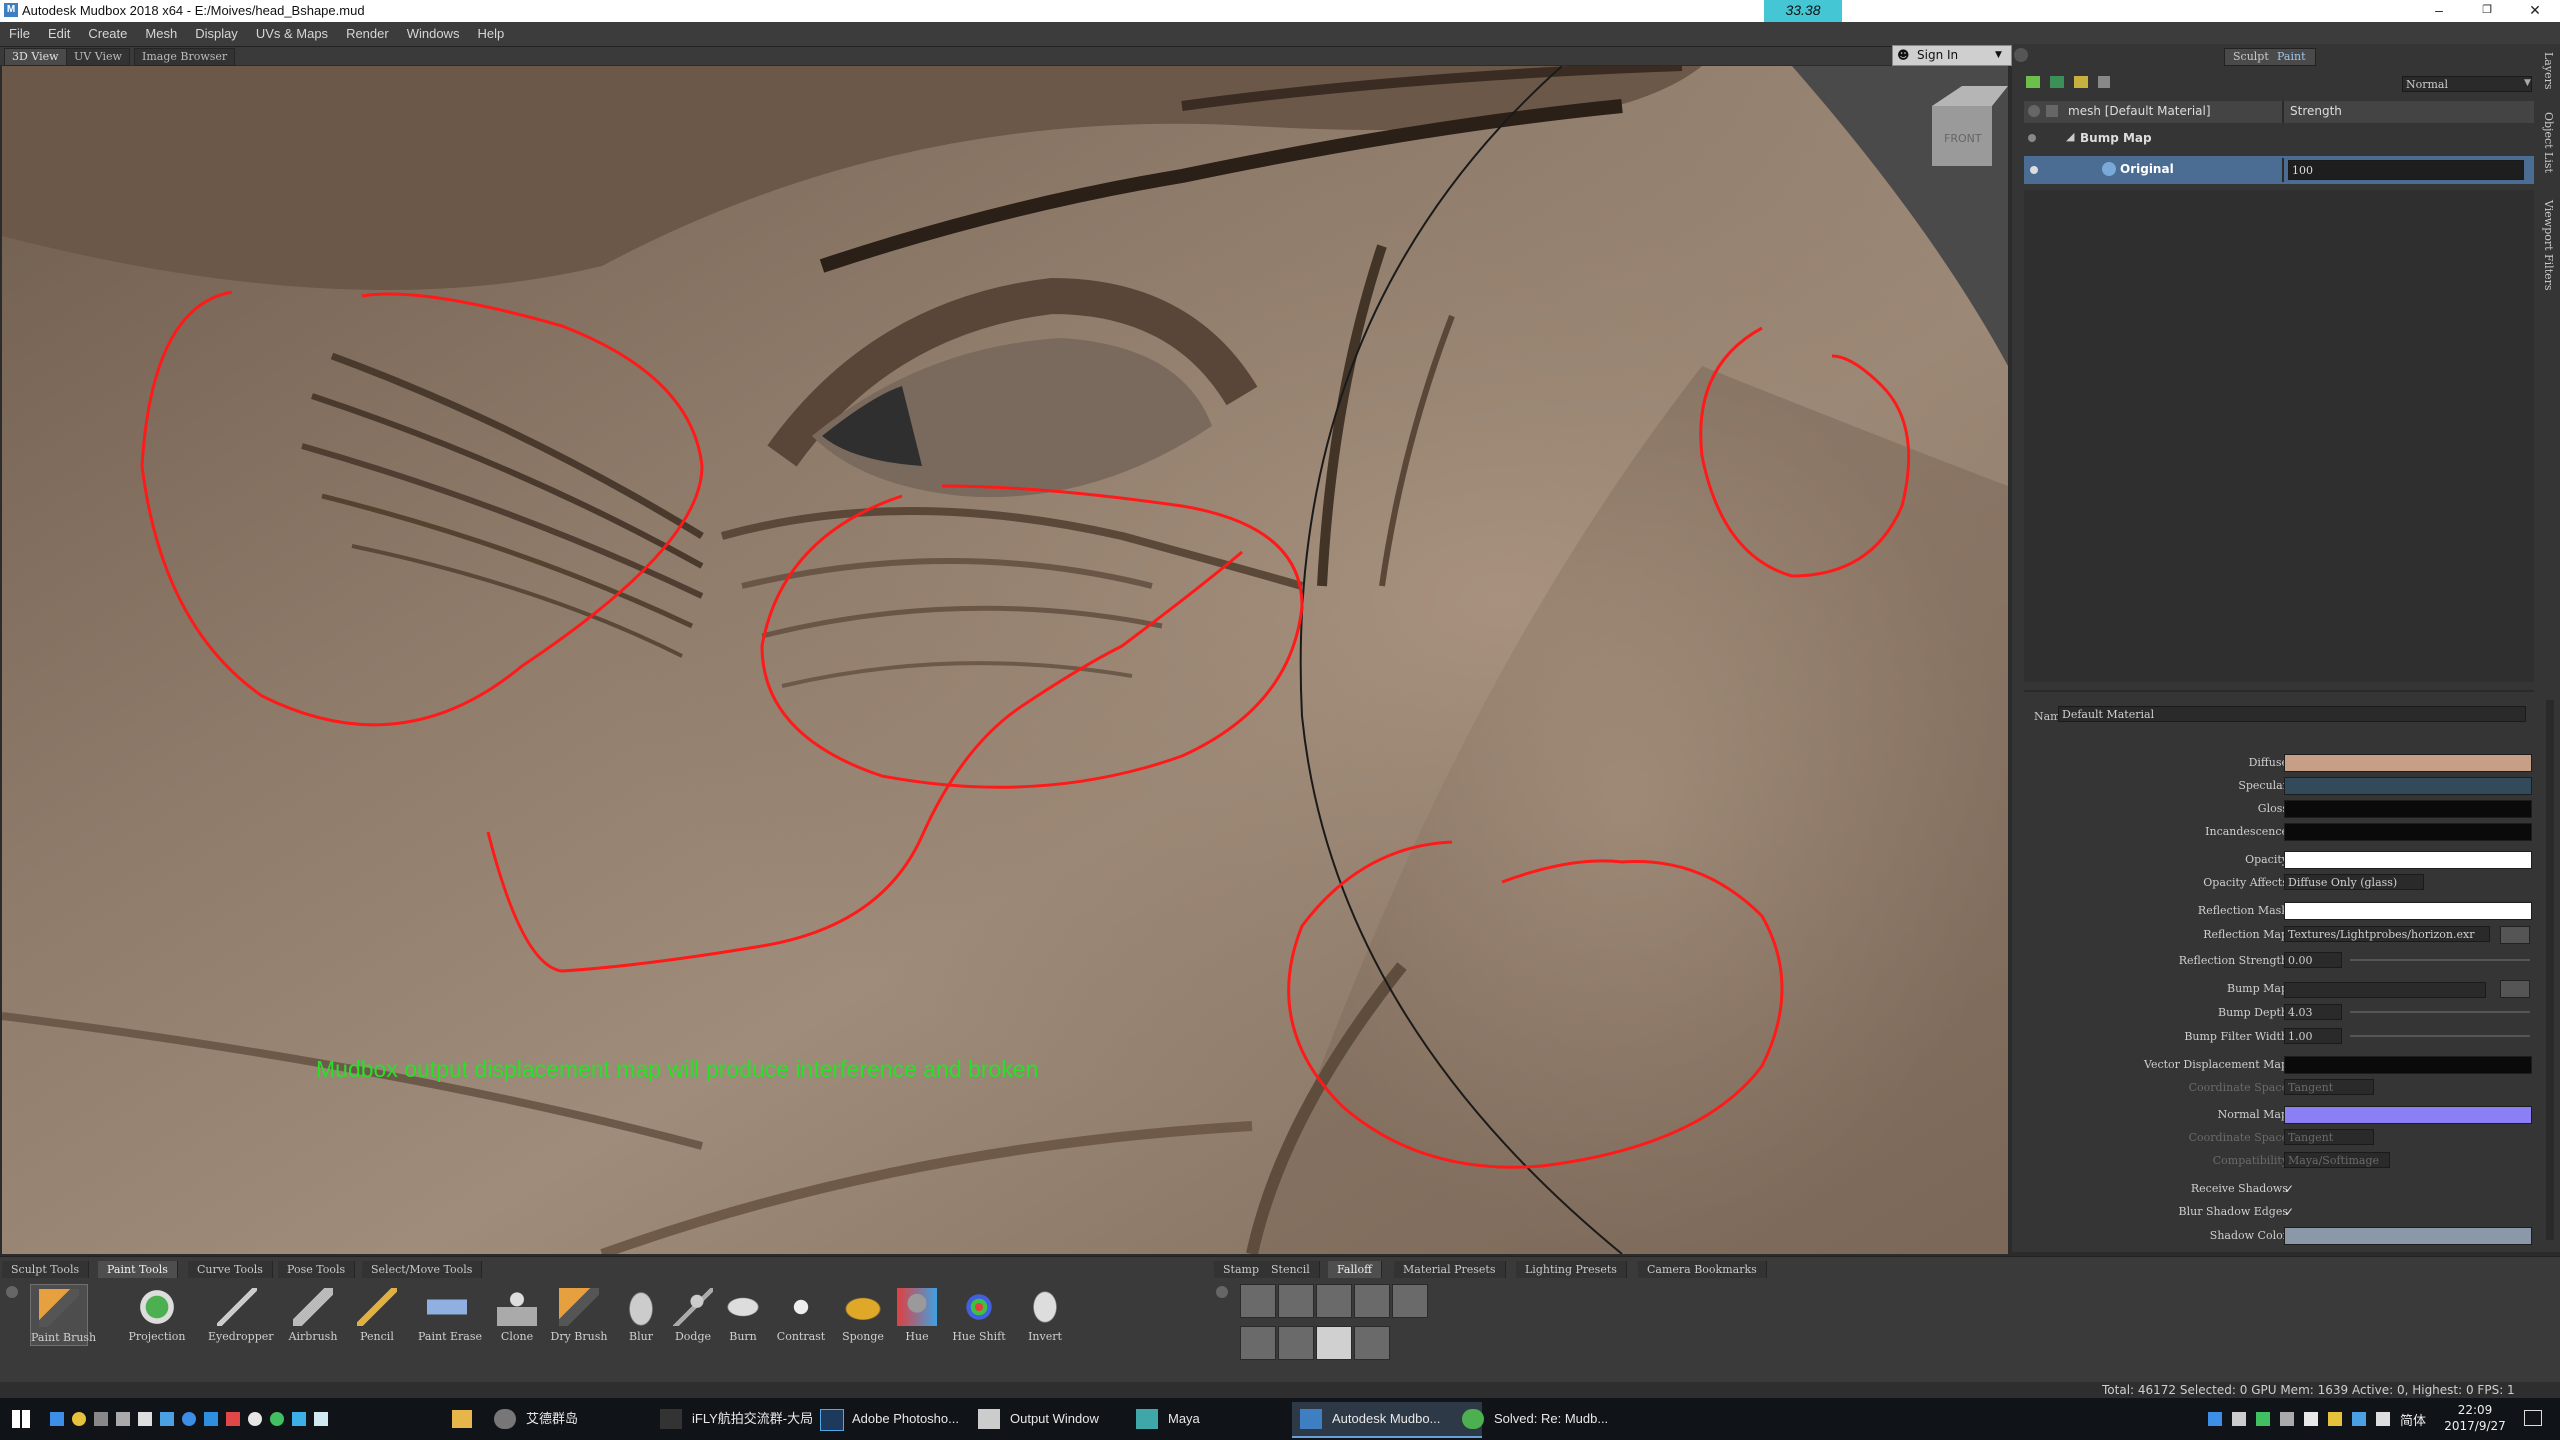 This screenshot has height=1440, width=2560. I want to click on folder-icon, so click(2081, 82).